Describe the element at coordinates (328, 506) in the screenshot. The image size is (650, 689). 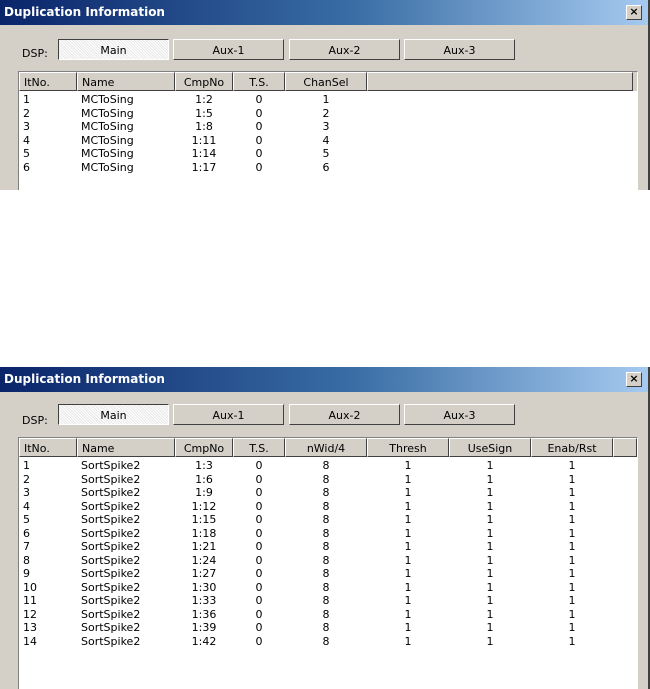
I see `table-row: 4 SortSpike2 1:12 0 8 1 1 1` at that location.